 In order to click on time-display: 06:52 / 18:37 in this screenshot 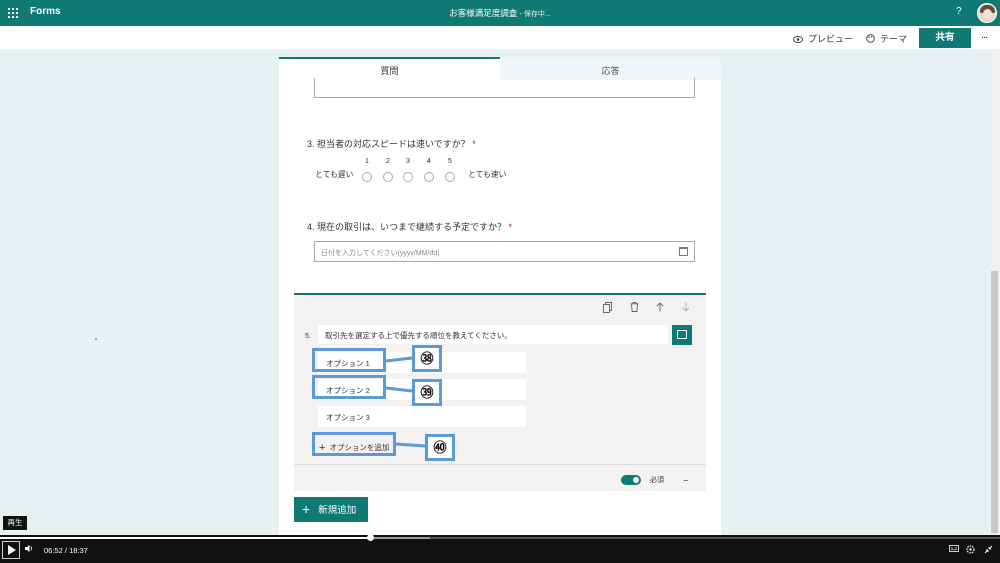, I will do `click(66, 550)`.